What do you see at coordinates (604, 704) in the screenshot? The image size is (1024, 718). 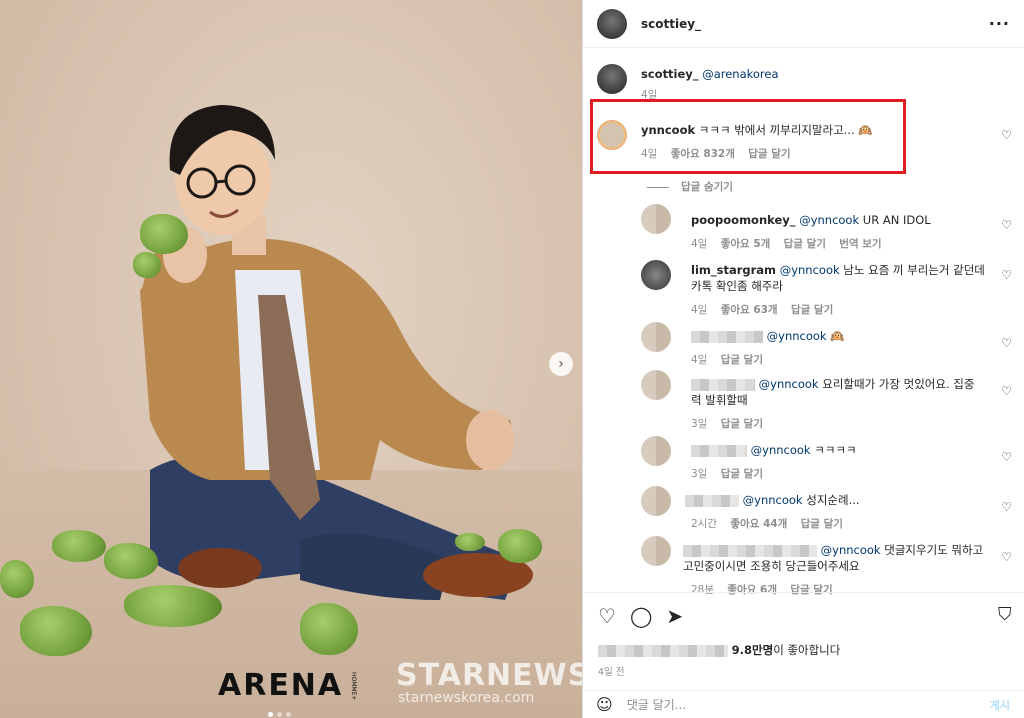 I see `smiley-icon: ☺` at bounding box center [604, 704].